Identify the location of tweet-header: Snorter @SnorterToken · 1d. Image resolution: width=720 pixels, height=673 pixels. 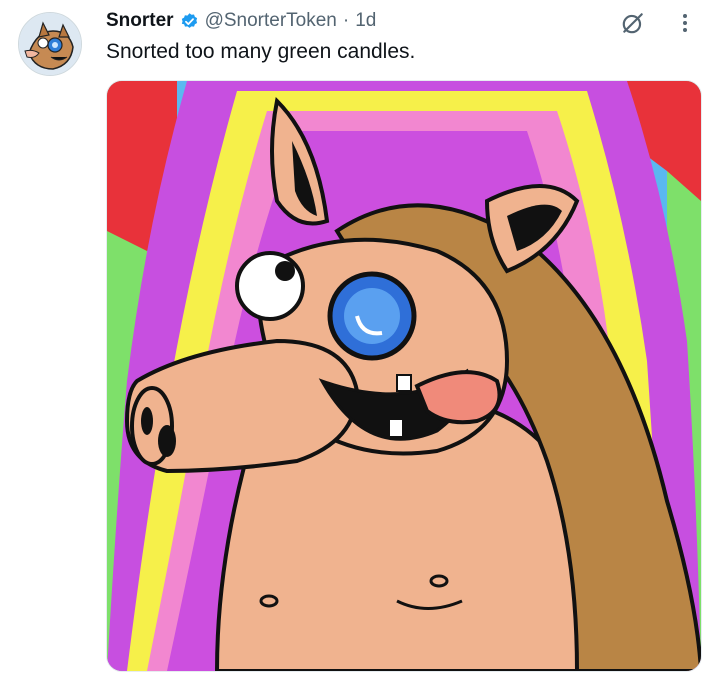
(241, 21).